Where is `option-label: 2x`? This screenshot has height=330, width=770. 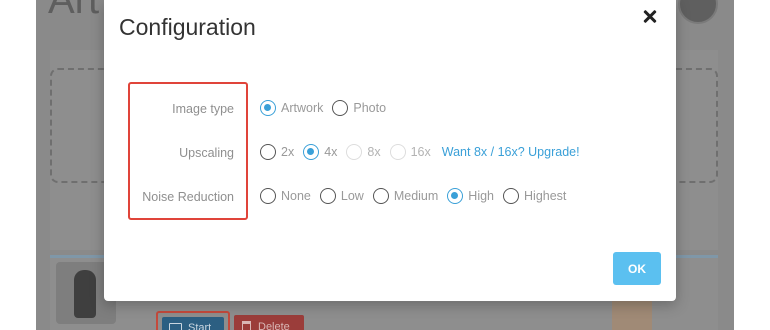 option-label: 2x is located at coordinates (288, 152).